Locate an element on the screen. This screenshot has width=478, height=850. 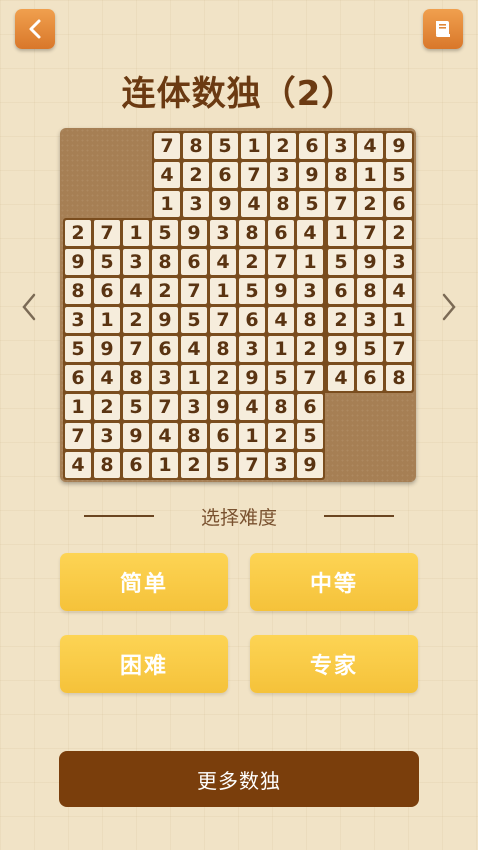
medium-button: 中等 is located at coordinates (334, 582).